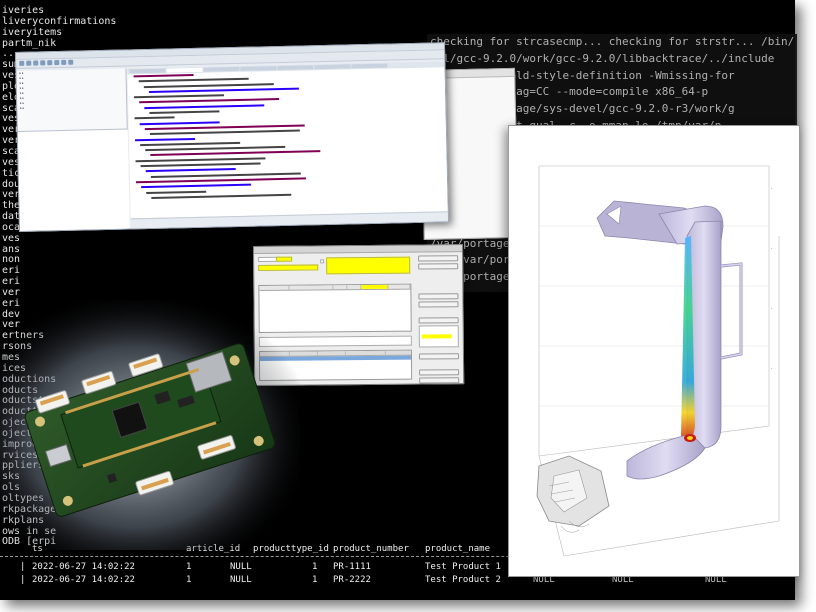 Image resolution: width=816 pixels, height=612 pixels. Describe the element at coordinates (463, 567) in the screenshot. I see `table-cell: Test Product 1` at that location.